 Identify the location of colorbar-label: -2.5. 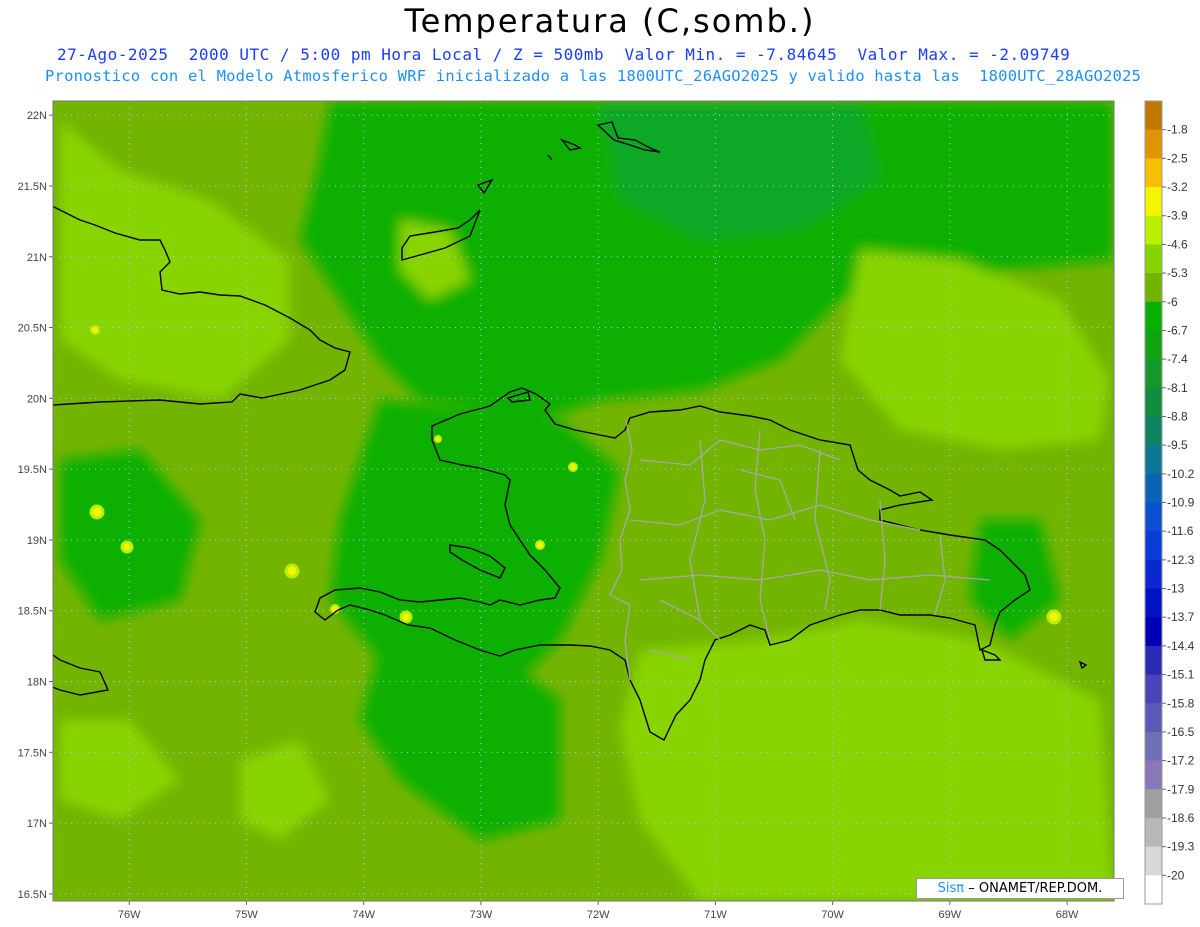
(1177, 158).